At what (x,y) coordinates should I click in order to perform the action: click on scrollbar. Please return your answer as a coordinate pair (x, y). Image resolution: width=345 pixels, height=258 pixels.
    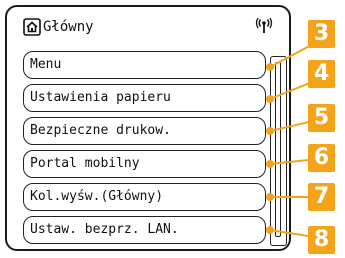
    Looking at the image, I should click on (278, 151).